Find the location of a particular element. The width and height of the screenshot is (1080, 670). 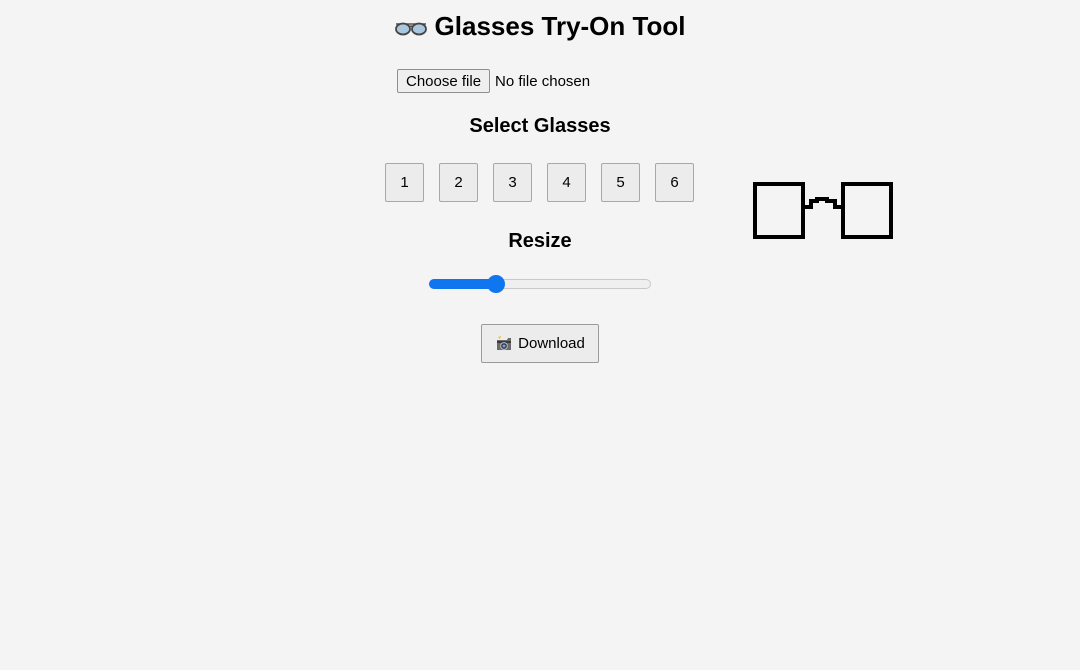

glasses-options: 1 2 3 4 5 6 is located at coordinates (539, 182).